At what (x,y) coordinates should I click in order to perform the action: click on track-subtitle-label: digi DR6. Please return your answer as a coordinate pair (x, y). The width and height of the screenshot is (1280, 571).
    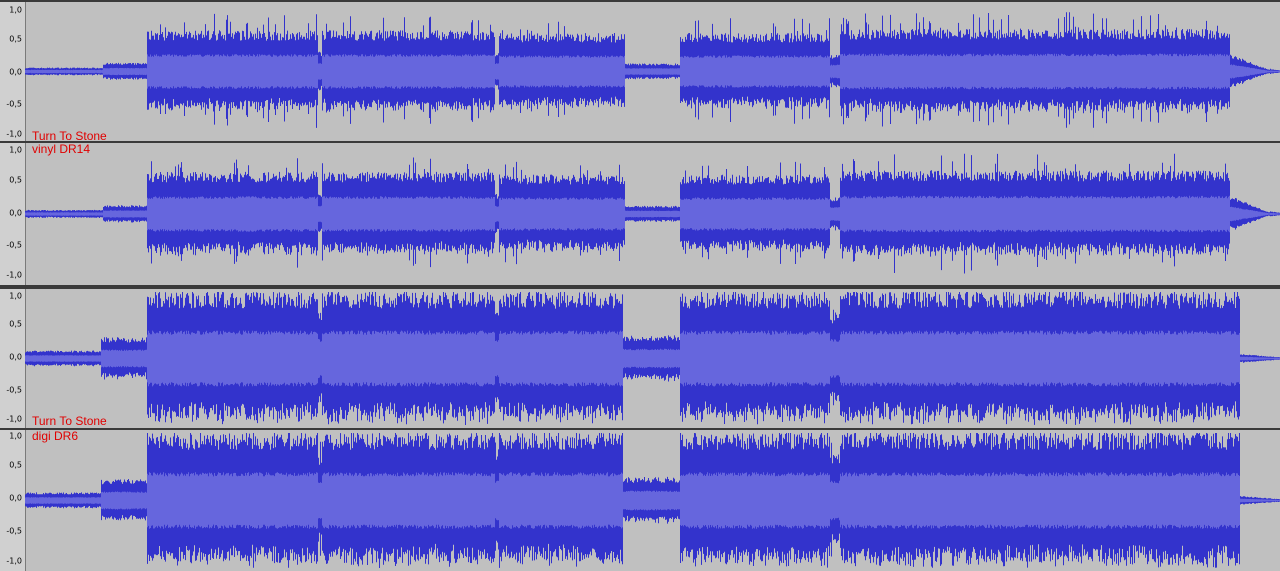
    Looking at the image, I should click on (55, 436).